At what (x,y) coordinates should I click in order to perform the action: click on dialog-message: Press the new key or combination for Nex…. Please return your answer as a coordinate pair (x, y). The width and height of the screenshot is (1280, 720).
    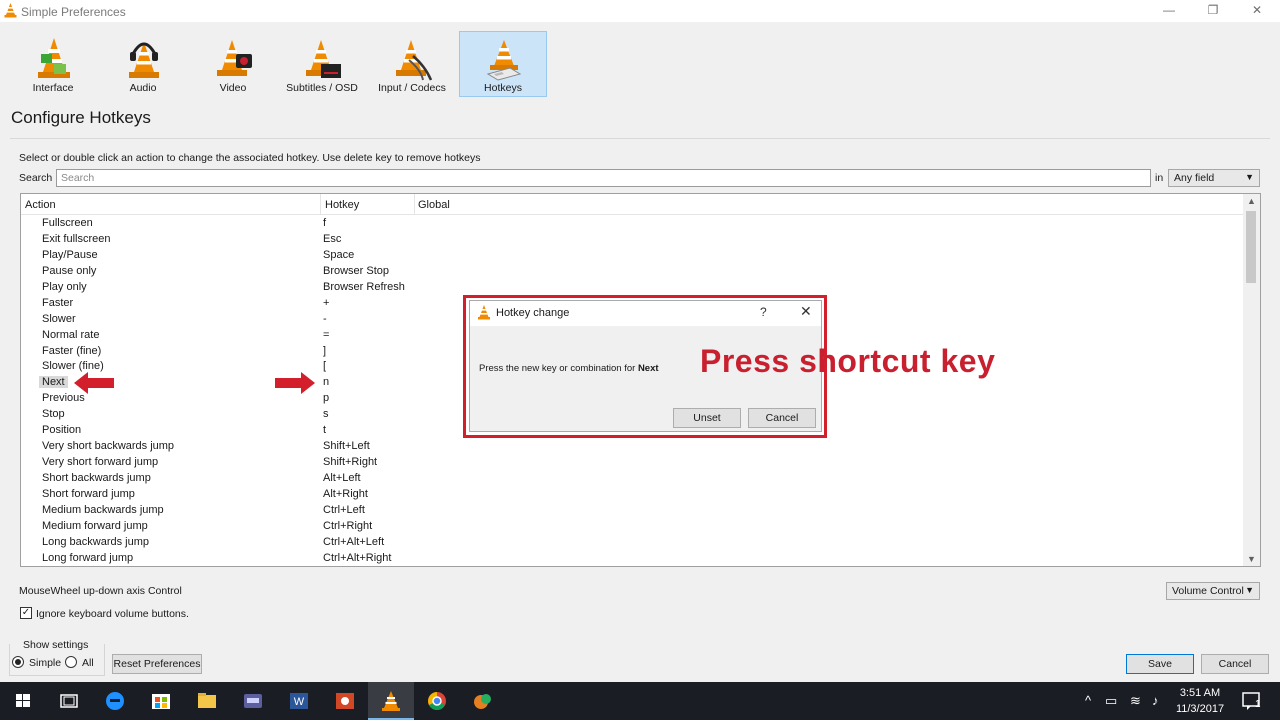
    Looking at the image, I should click on (569, 368).